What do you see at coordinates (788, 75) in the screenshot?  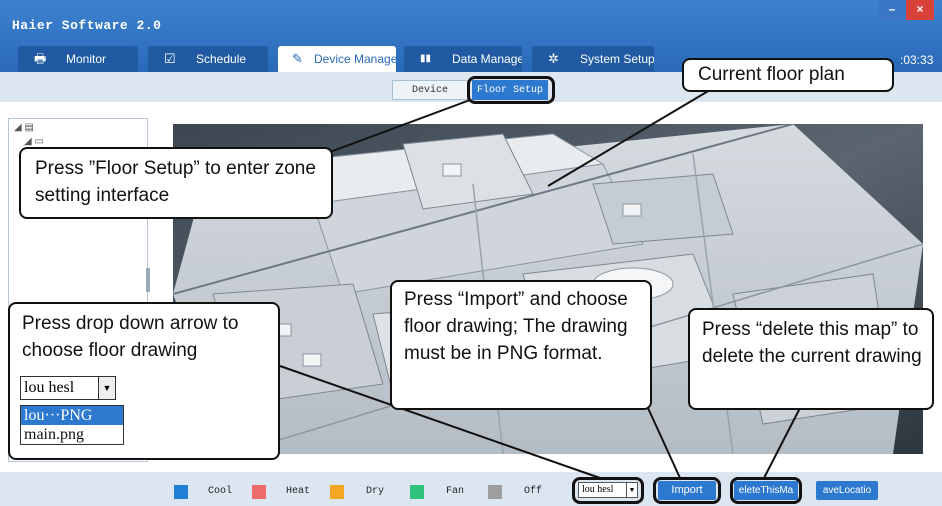 I see `callout-current-floor: Current floor plan` at bounding box center [788, 75].